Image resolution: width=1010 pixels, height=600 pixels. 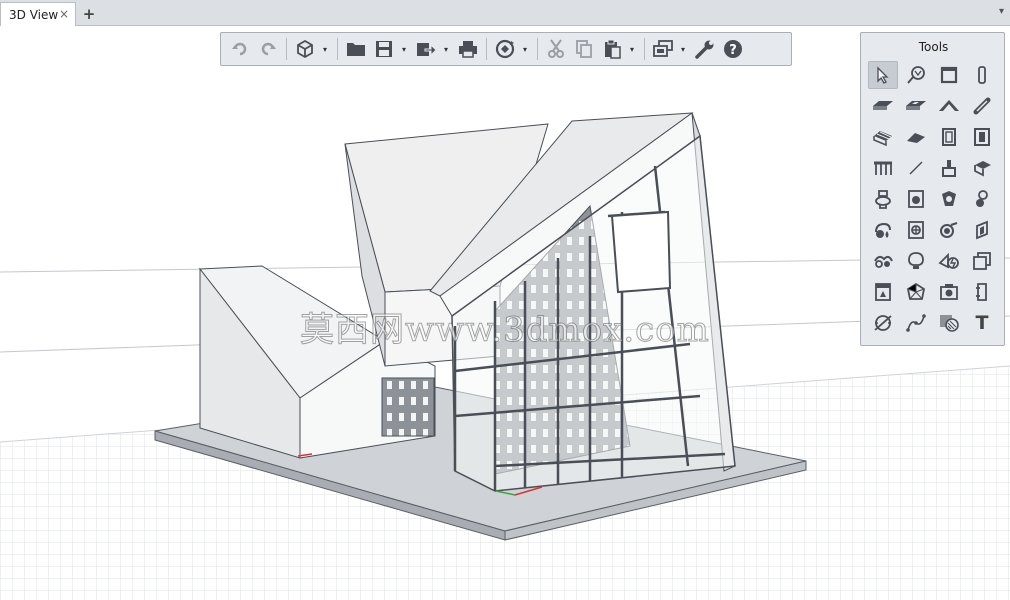 What do you see at coordinates (883, 323) in the screenshot?
I see `dimension-icon` at bounding box center [883, 323].